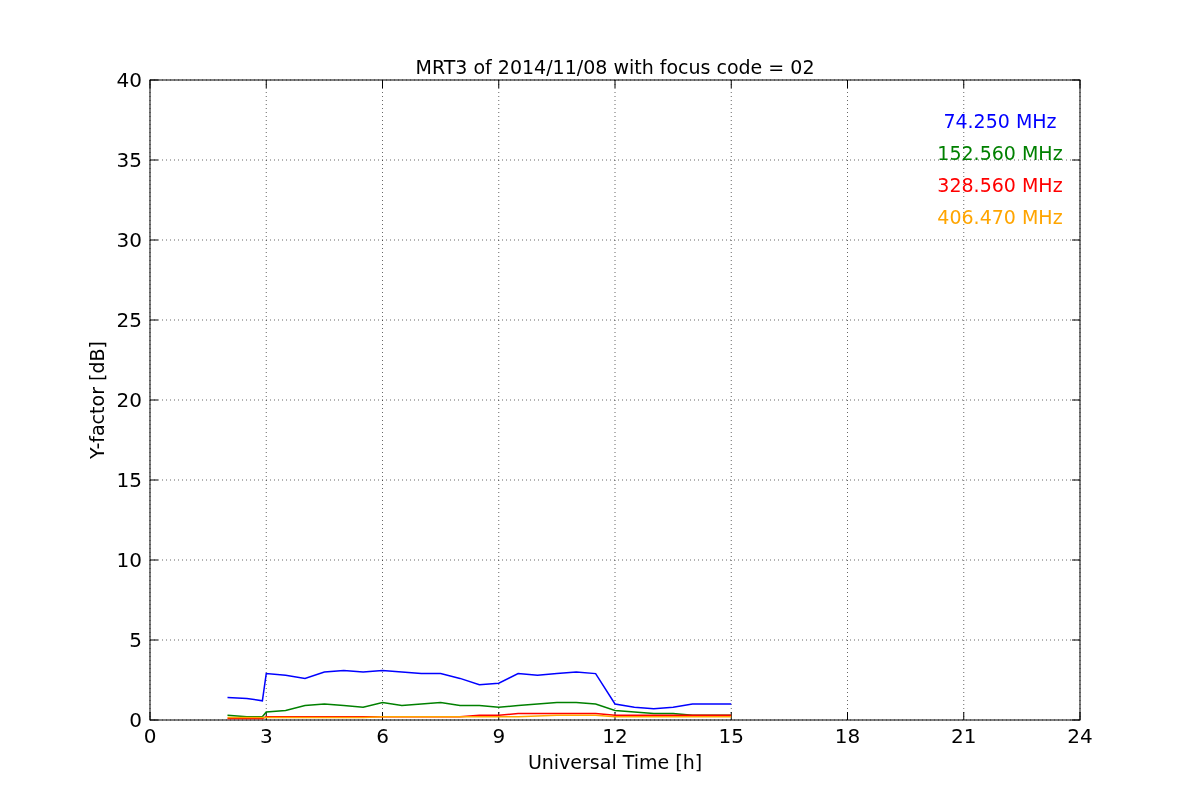 The height and width of the screenshot is (800, 1200). What do you see at coordinates (499, 736) in the screenshot?
I see `tick-label: 9` at bounding box center [499, 736].